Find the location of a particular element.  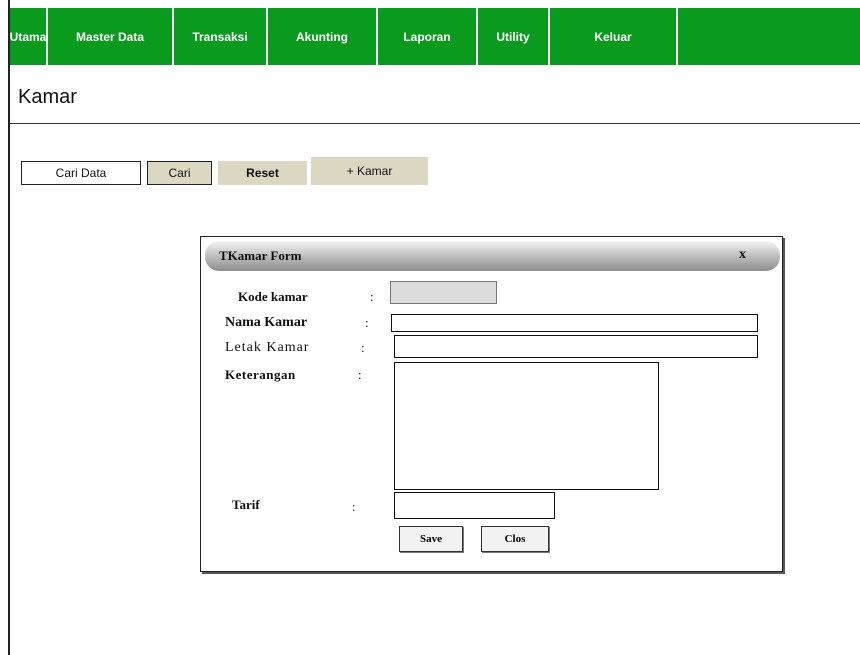

letak-kamar-label: Letak Kamar is located at coordinates (267, 347).